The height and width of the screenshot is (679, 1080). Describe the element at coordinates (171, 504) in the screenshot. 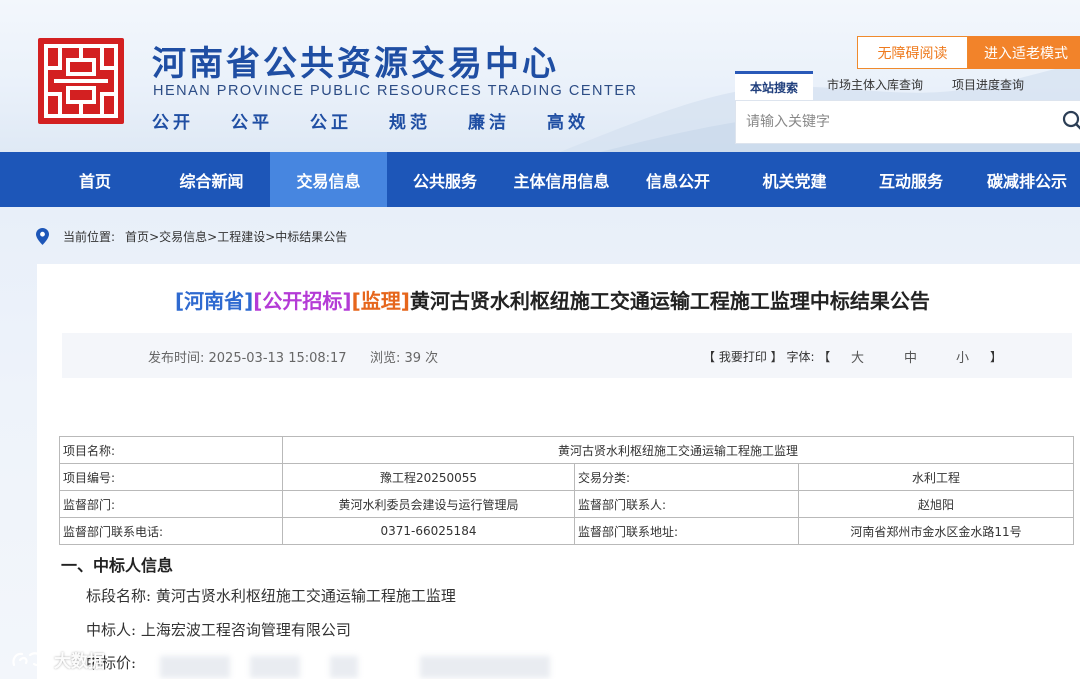

I see `table-cell-label: 监督部门:` at that location.